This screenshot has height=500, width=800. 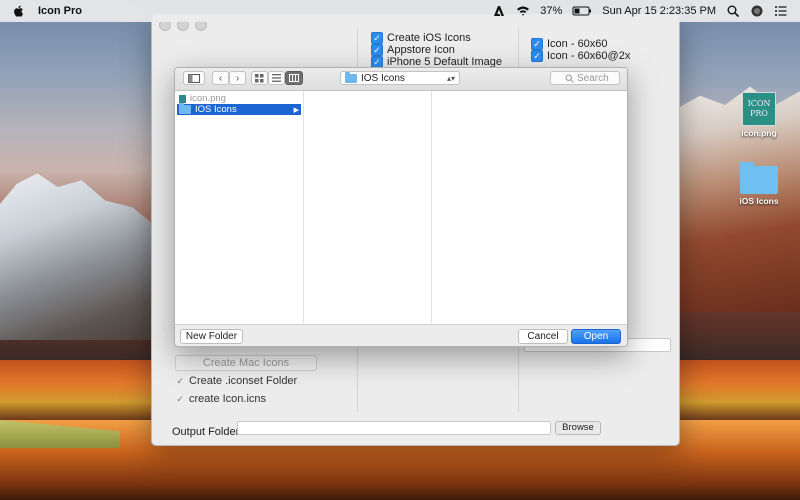 I want to click on icon-60-2x-checkbox: ✓ Icon - 60x60@2x, so click(x=580, y=56).